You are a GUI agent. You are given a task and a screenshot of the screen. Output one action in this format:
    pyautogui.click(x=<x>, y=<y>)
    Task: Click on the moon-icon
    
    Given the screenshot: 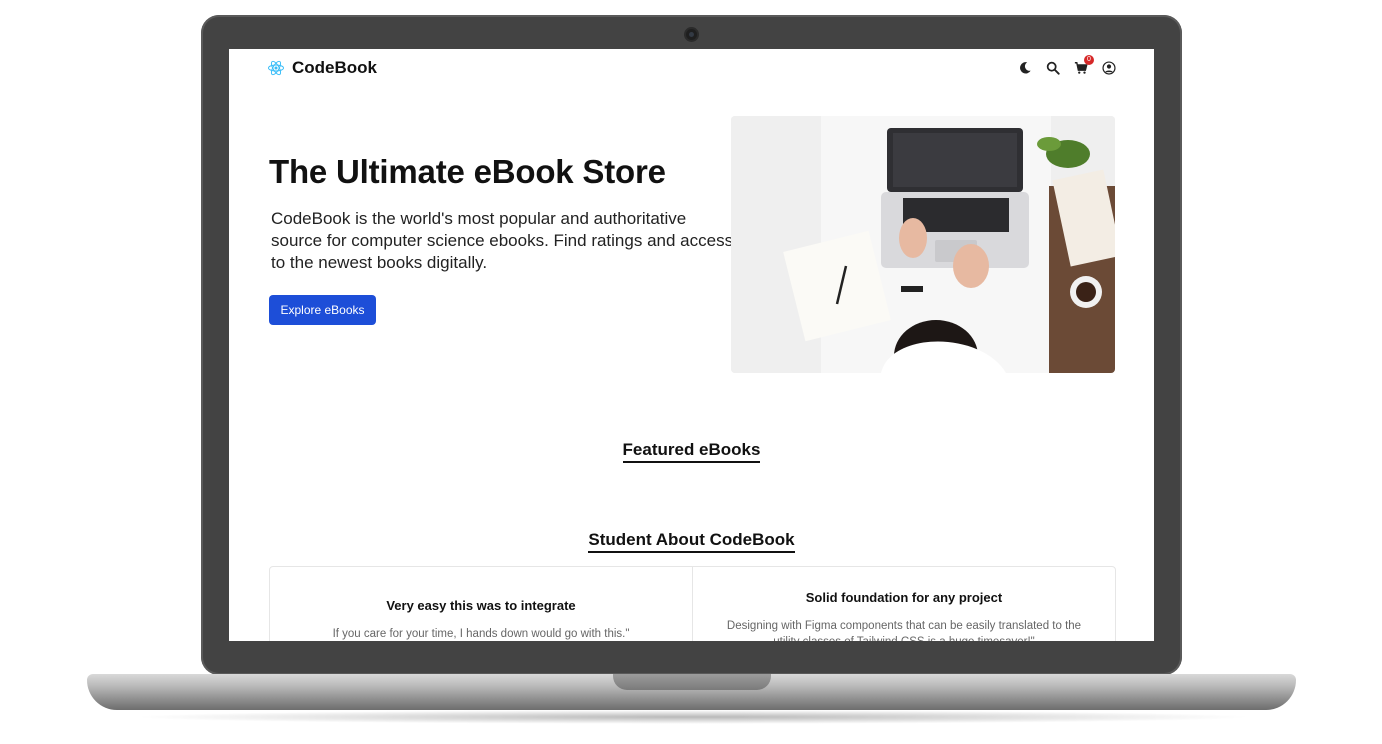 What is the action you would take?
    pyautogui.click(x=1025, y=68)
    